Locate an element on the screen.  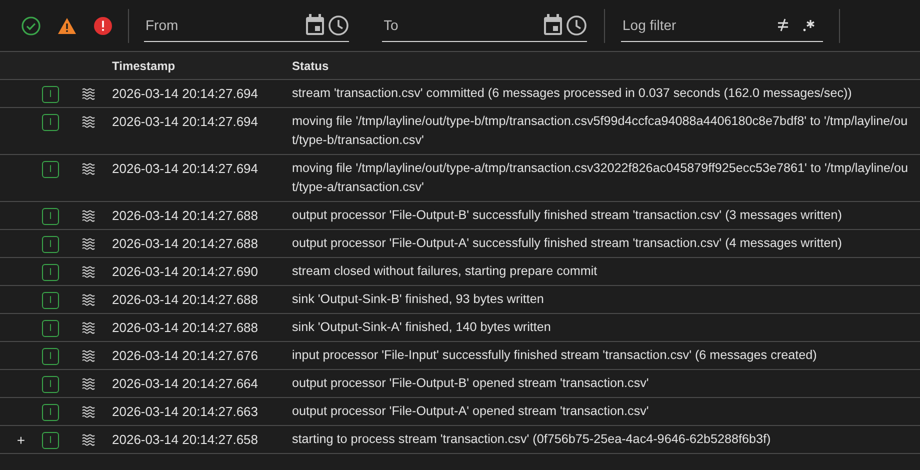
status-text: output processor 'File-Output-B' successfully finished stream 'transaction.csv' (3 messages written) is located at coordinates (567, 215).